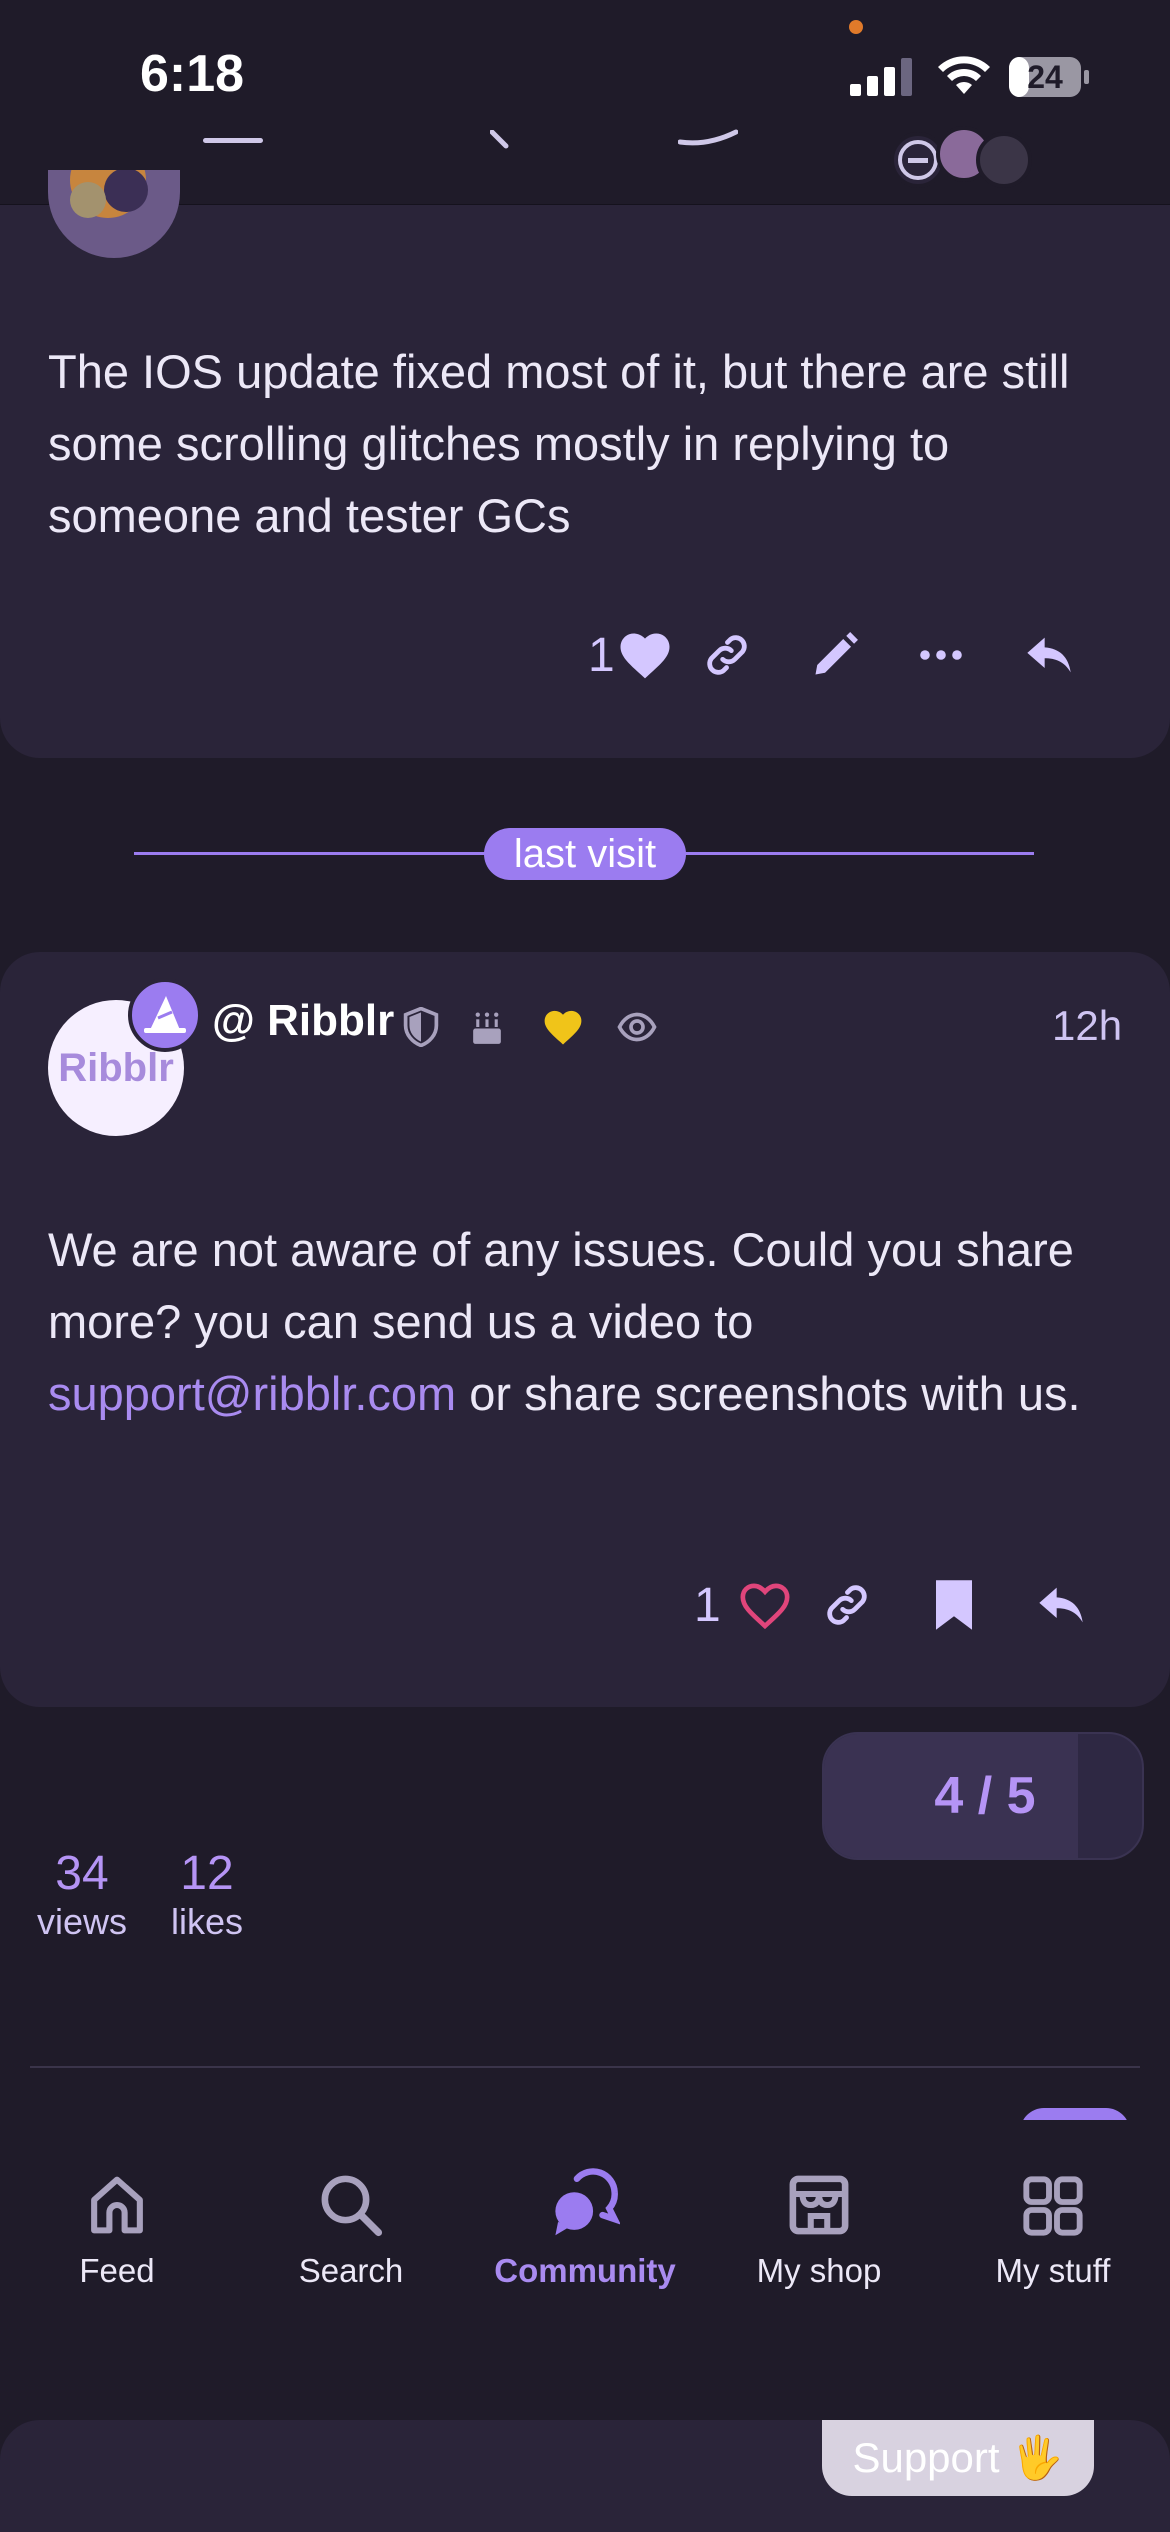  Describe the element at coordinates (1004, 160) in the screenshot. I see `avatar` at that location.